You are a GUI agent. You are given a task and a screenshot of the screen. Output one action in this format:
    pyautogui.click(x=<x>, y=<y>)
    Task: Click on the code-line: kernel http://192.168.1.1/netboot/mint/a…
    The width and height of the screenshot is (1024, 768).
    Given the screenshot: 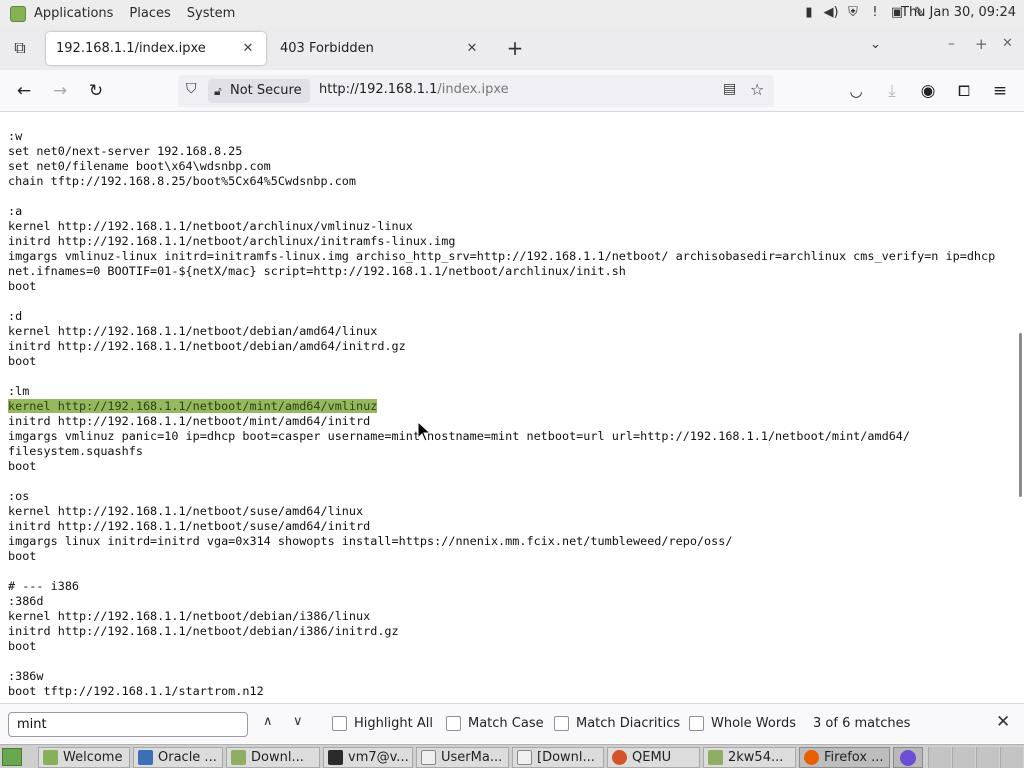 What is the action you would take?
    pyautogui.click(x=501, y=406)
    